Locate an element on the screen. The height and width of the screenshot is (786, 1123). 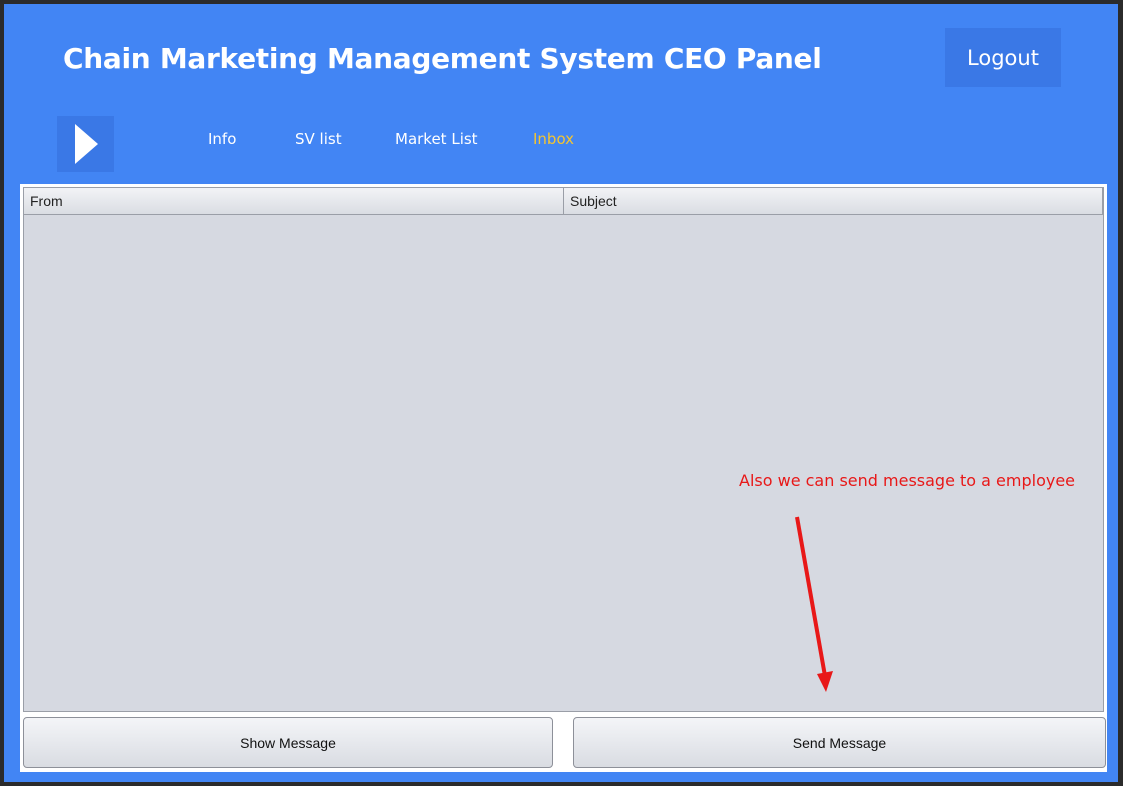
tab-market-list: Market List is located at coordinates (436, 139).